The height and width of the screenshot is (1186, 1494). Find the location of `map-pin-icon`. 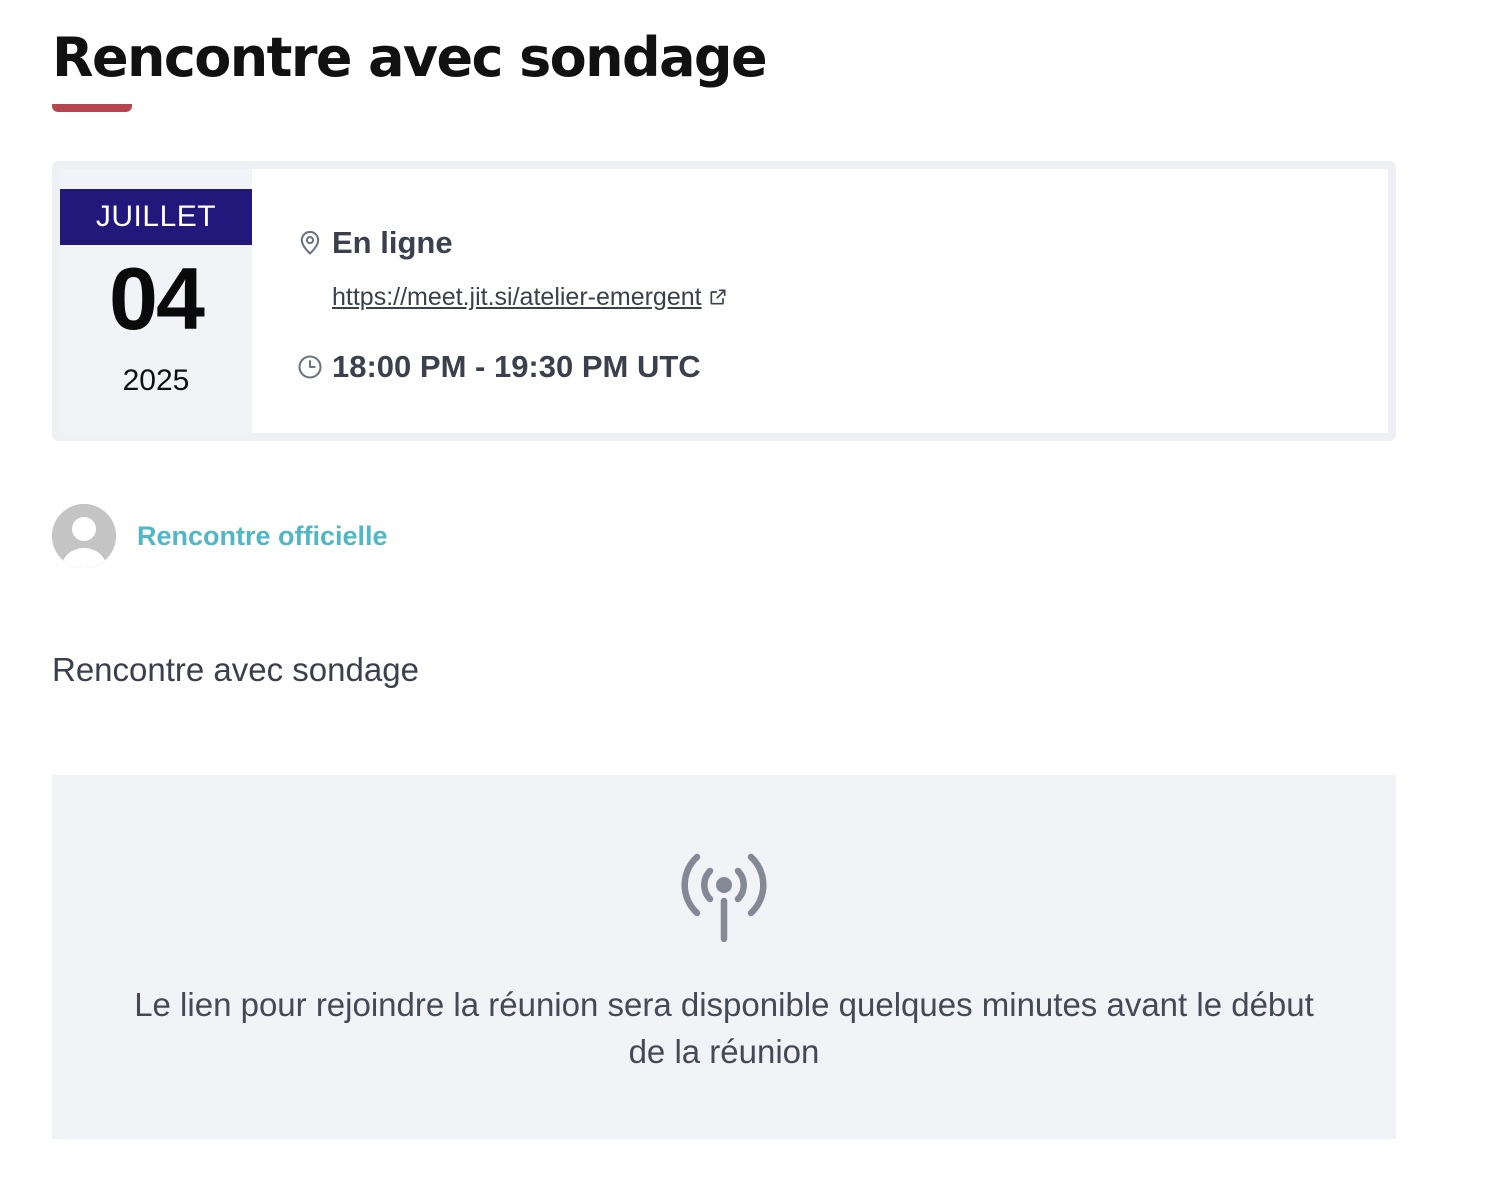

map-pin-icon is located at coordinates (310, 242).